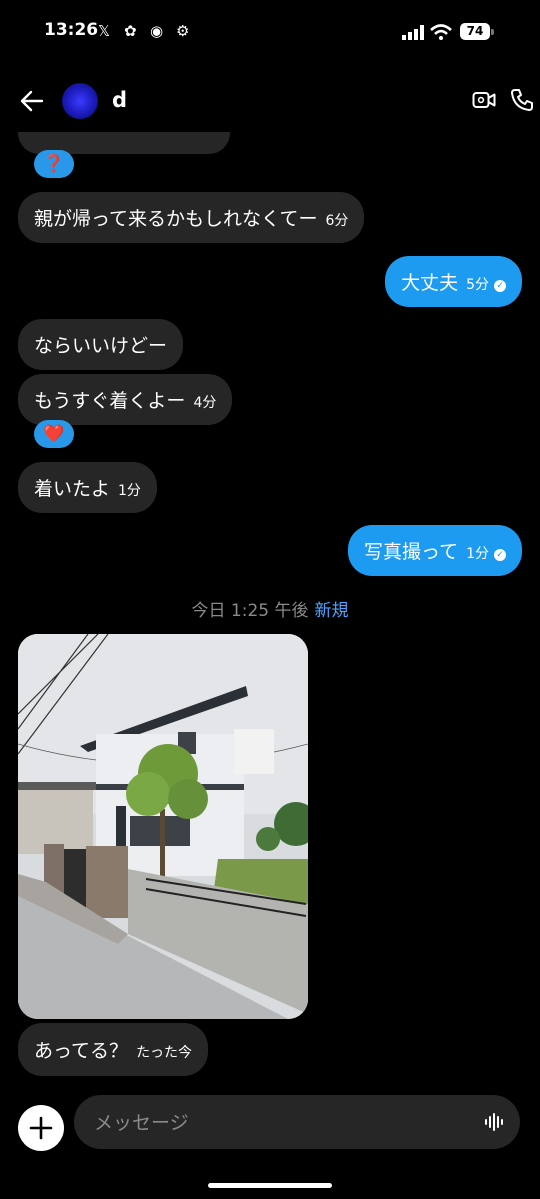 Image resolution: width=540 pixels, height=1199 pixels. Describe the element at coordinates (110, 401) in the screenshot. I see `message-text: もうすぐ着くよー` at that location.